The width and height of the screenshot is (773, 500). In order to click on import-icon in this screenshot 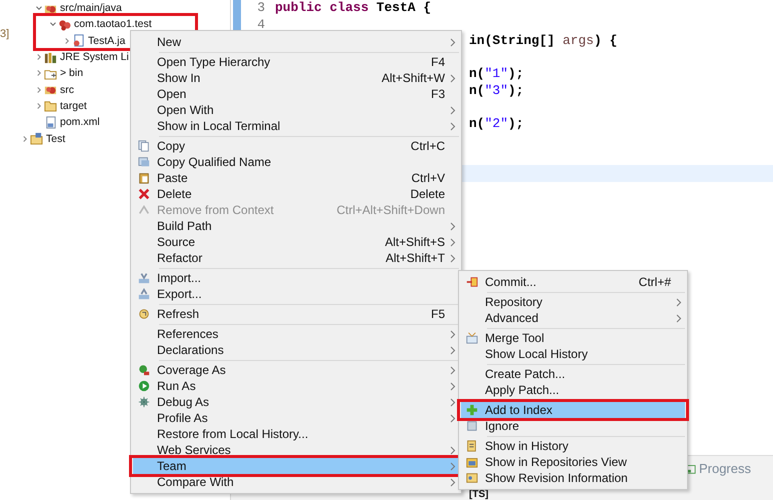, I will do `click(144, 278)`.